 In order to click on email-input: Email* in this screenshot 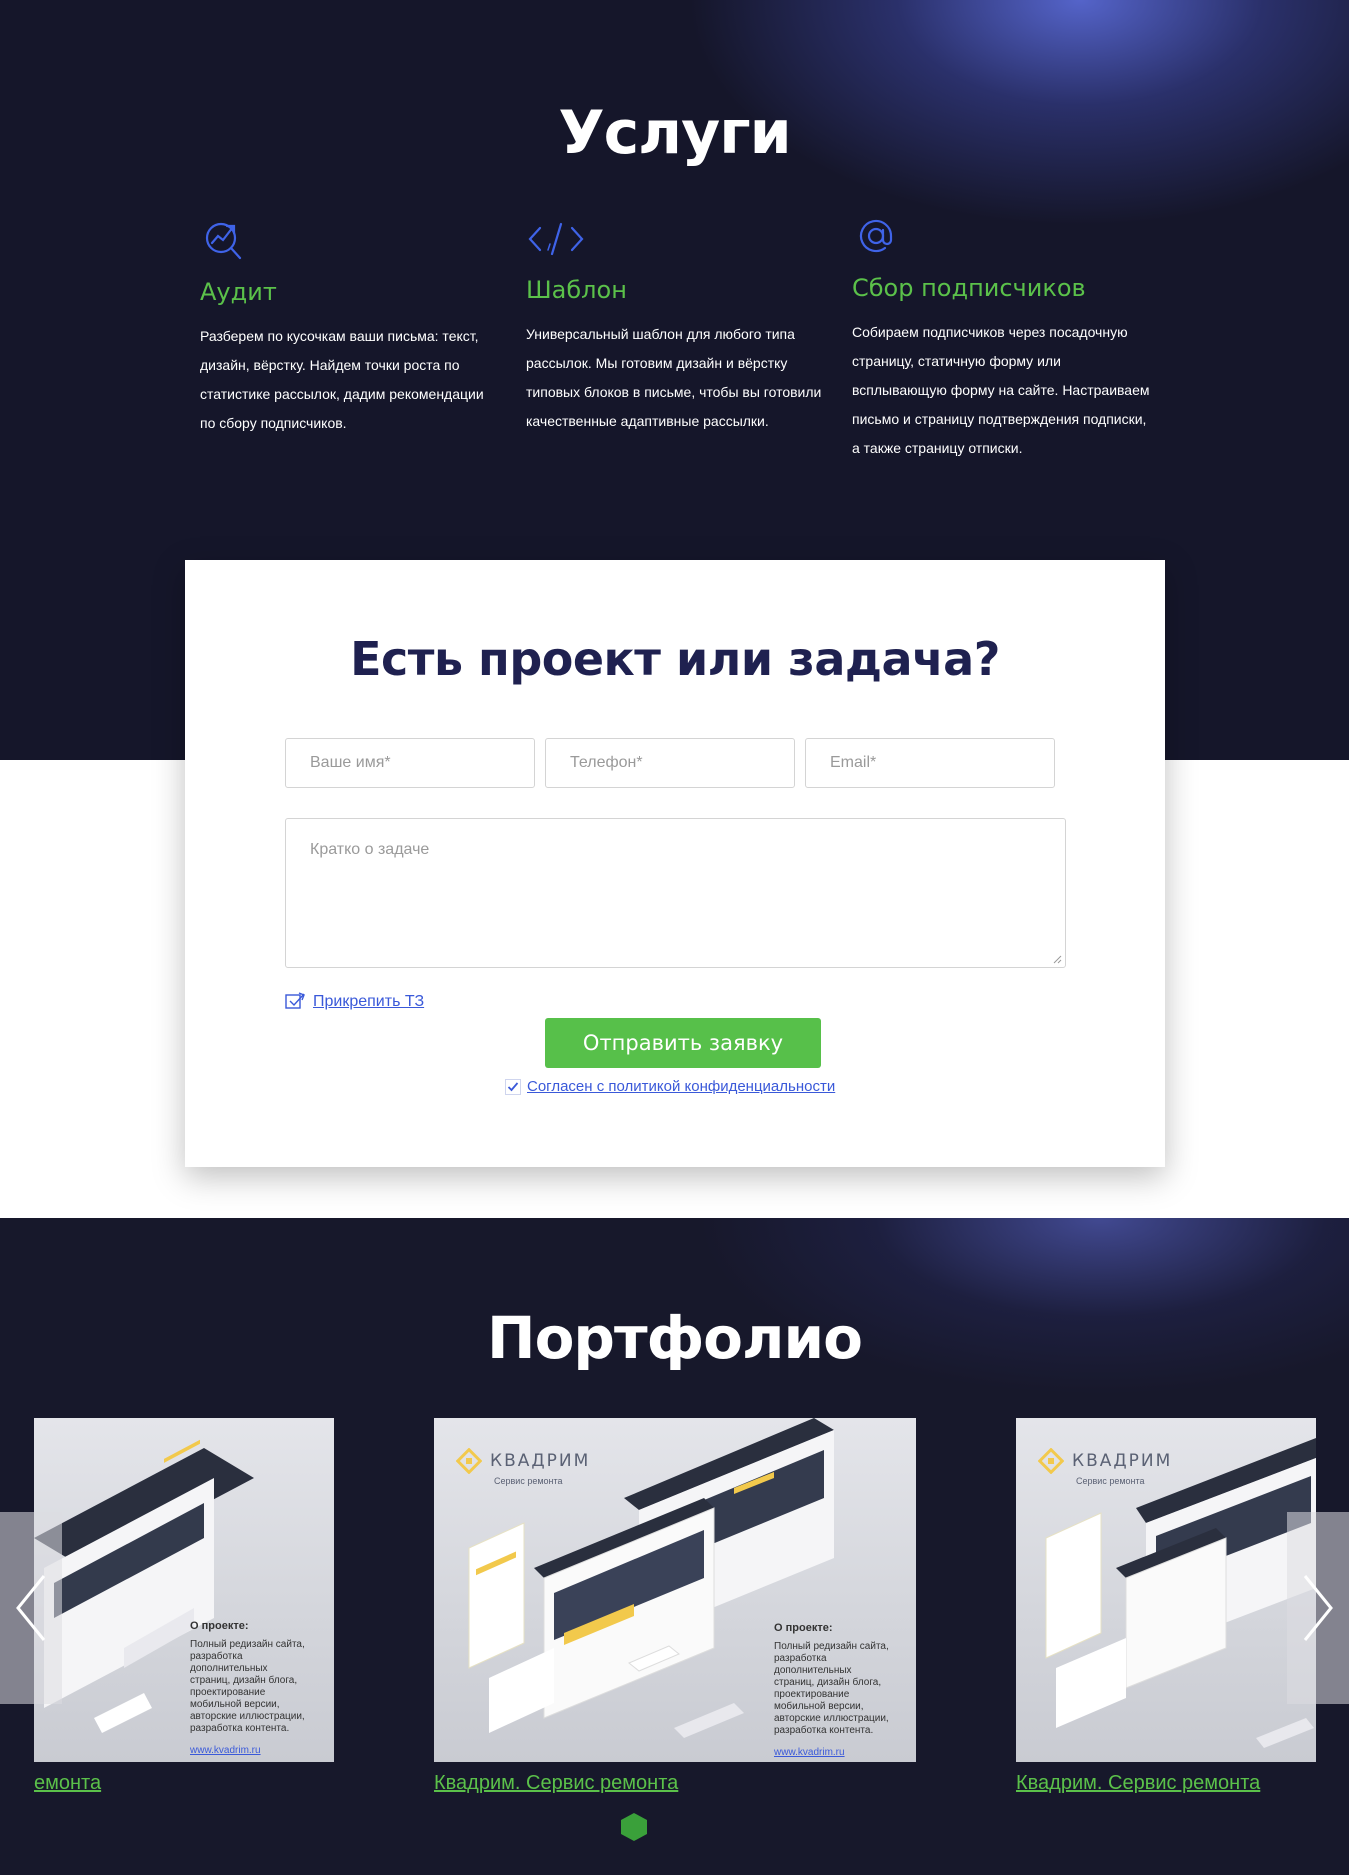, I will do `click(930, 763)`.